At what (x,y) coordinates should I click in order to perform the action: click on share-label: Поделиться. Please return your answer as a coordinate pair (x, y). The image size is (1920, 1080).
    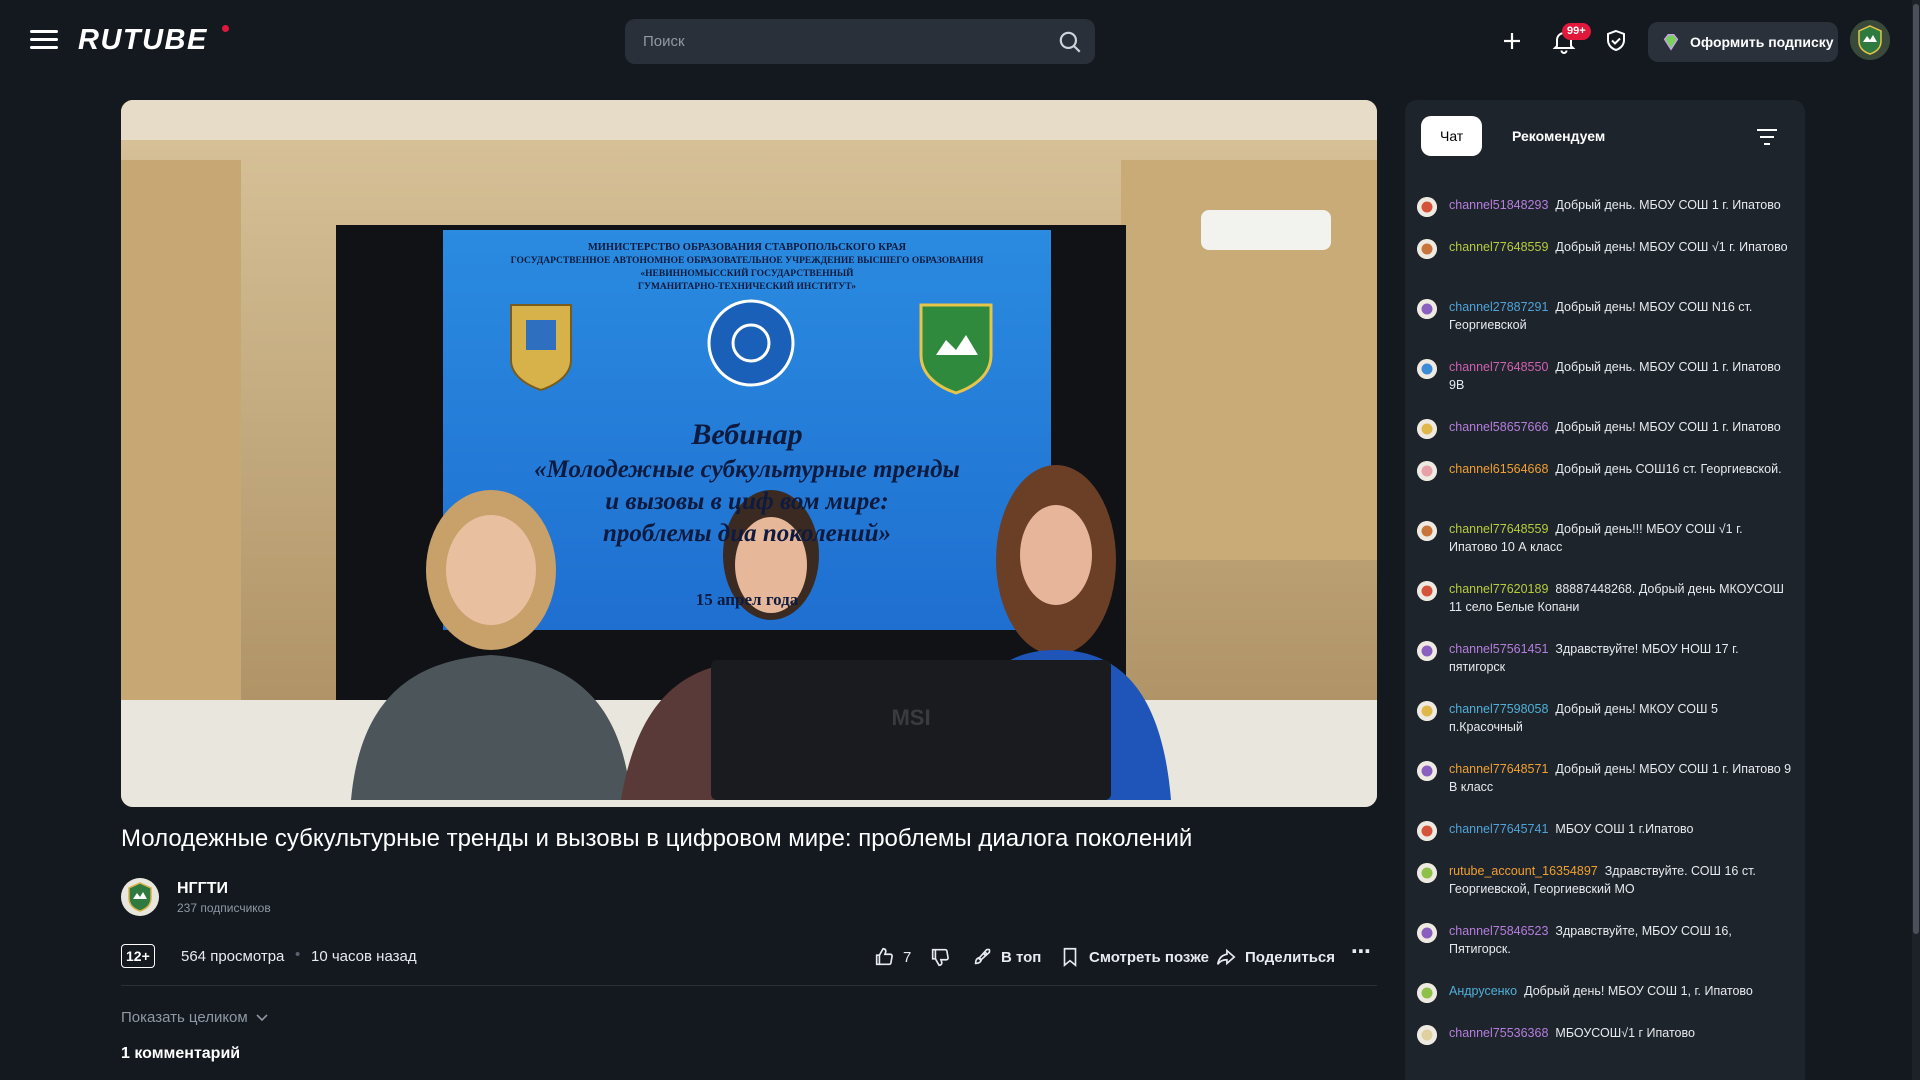
    Looking at the image, I should click on (1290, 957).